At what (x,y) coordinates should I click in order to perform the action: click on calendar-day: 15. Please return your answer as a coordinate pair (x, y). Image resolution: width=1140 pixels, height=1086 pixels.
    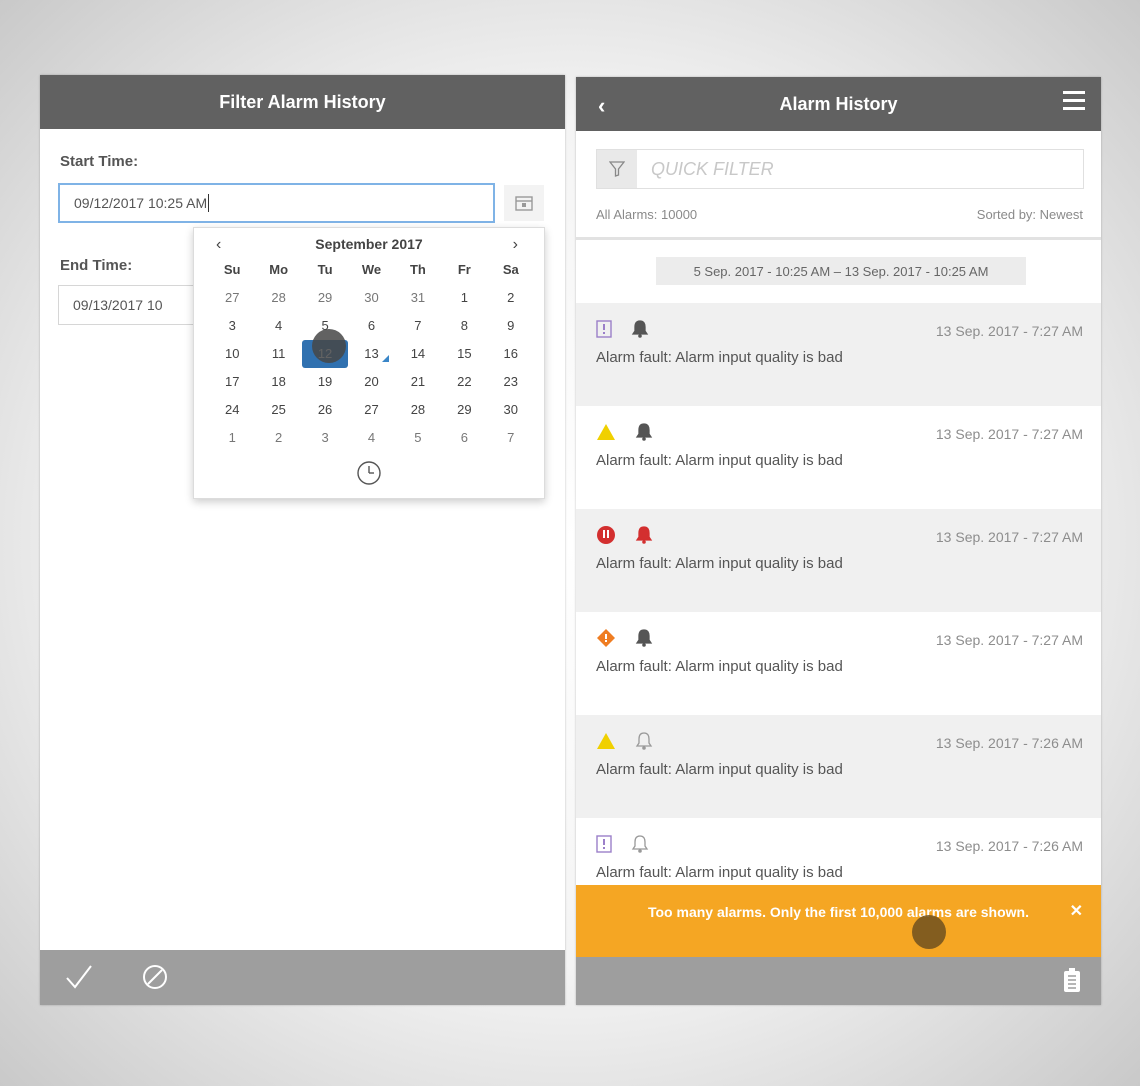
    Looking at the image, I should click on (464, 354).